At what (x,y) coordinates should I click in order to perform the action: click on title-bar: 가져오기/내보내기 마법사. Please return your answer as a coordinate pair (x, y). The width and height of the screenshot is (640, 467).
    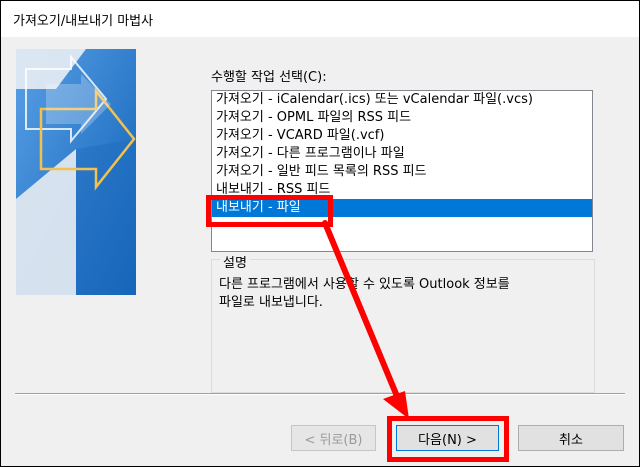
    Looking at the image, I should click on (320, 19).